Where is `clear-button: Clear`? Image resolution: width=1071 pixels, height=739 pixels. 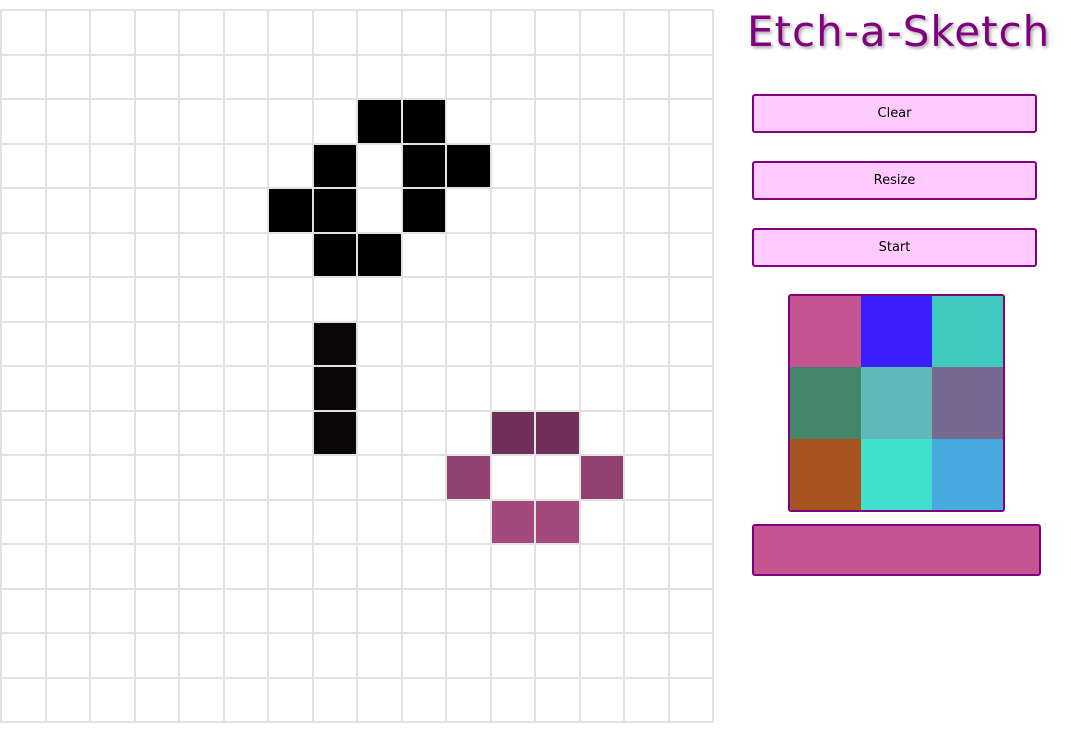 clear-button: Clear is located at coordinates (894, 113).